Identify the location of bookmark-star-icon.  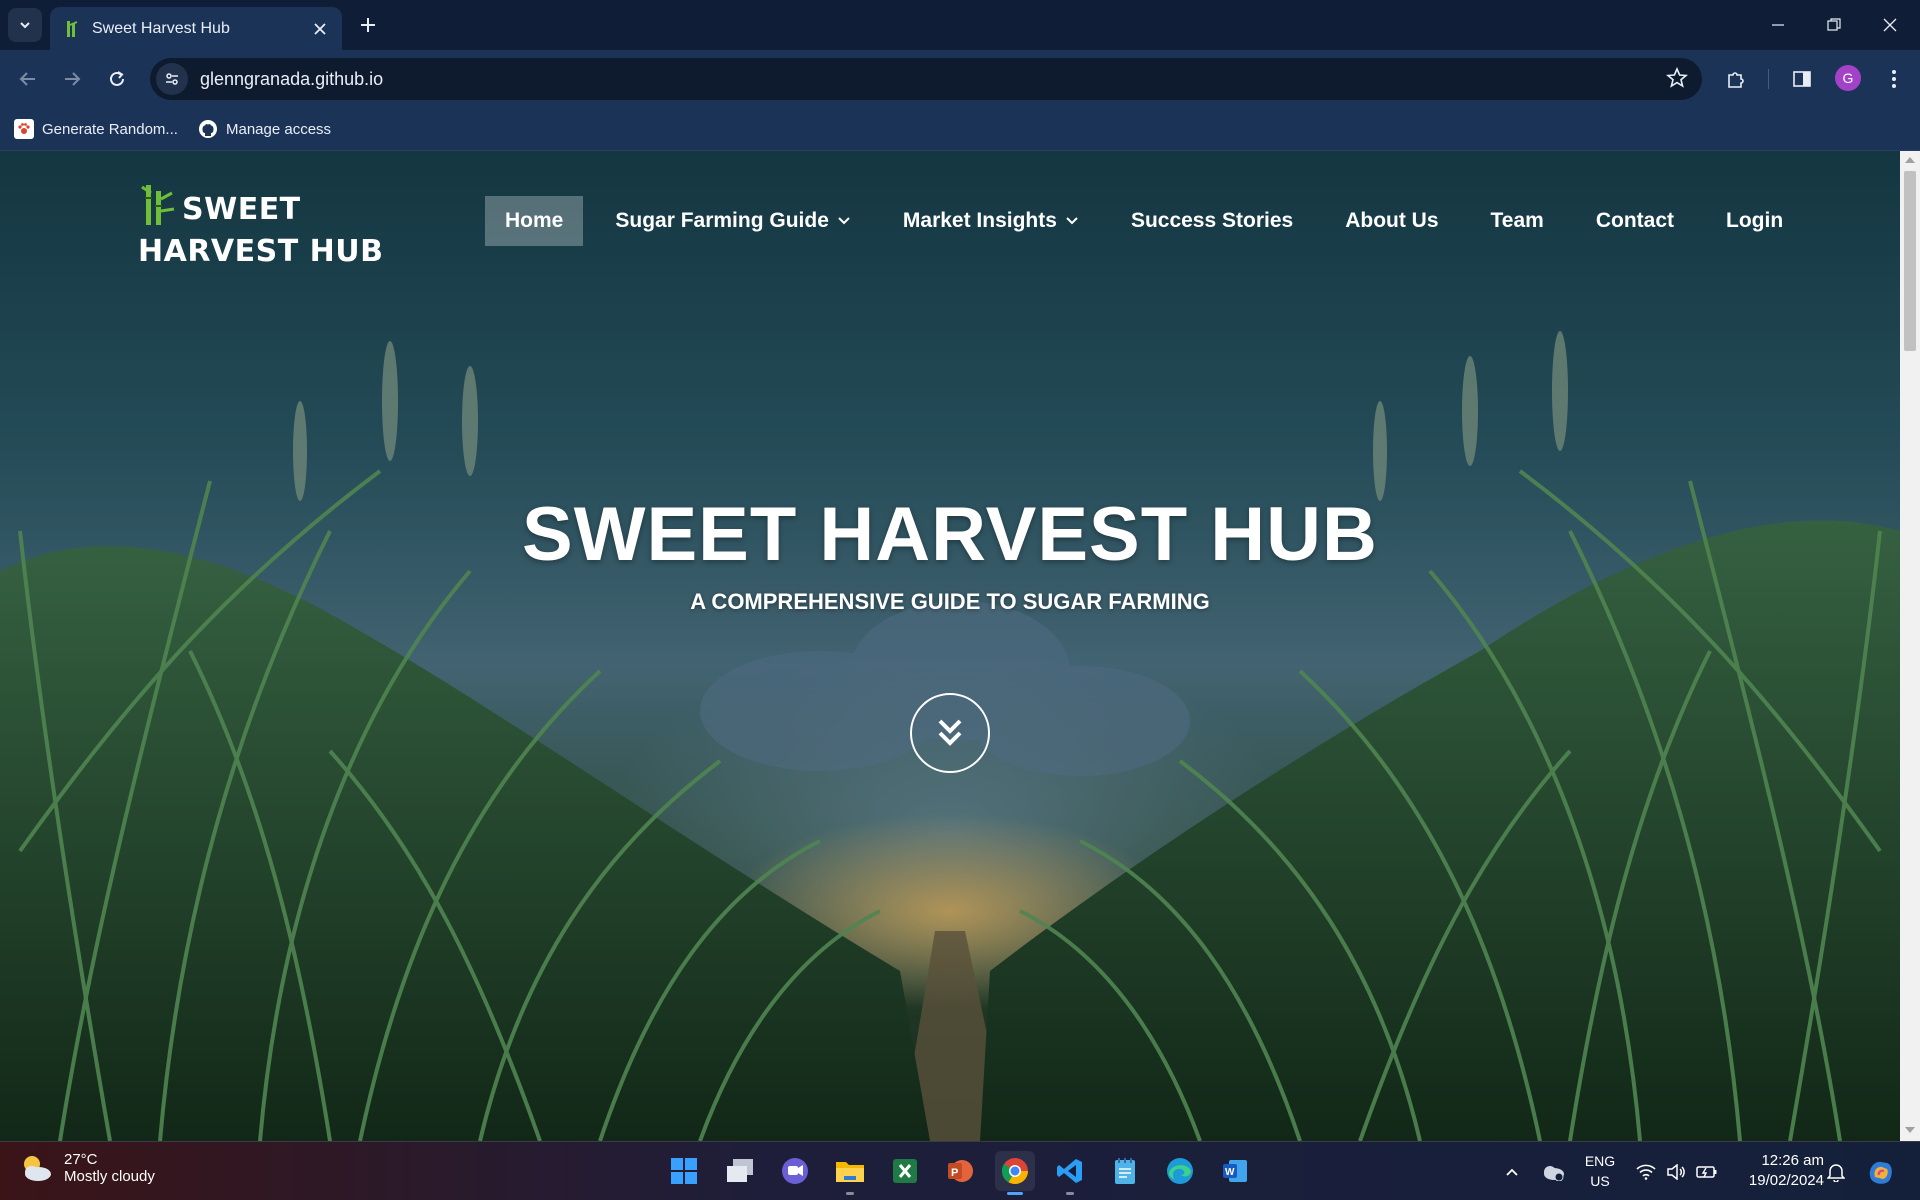
(1677, 78).